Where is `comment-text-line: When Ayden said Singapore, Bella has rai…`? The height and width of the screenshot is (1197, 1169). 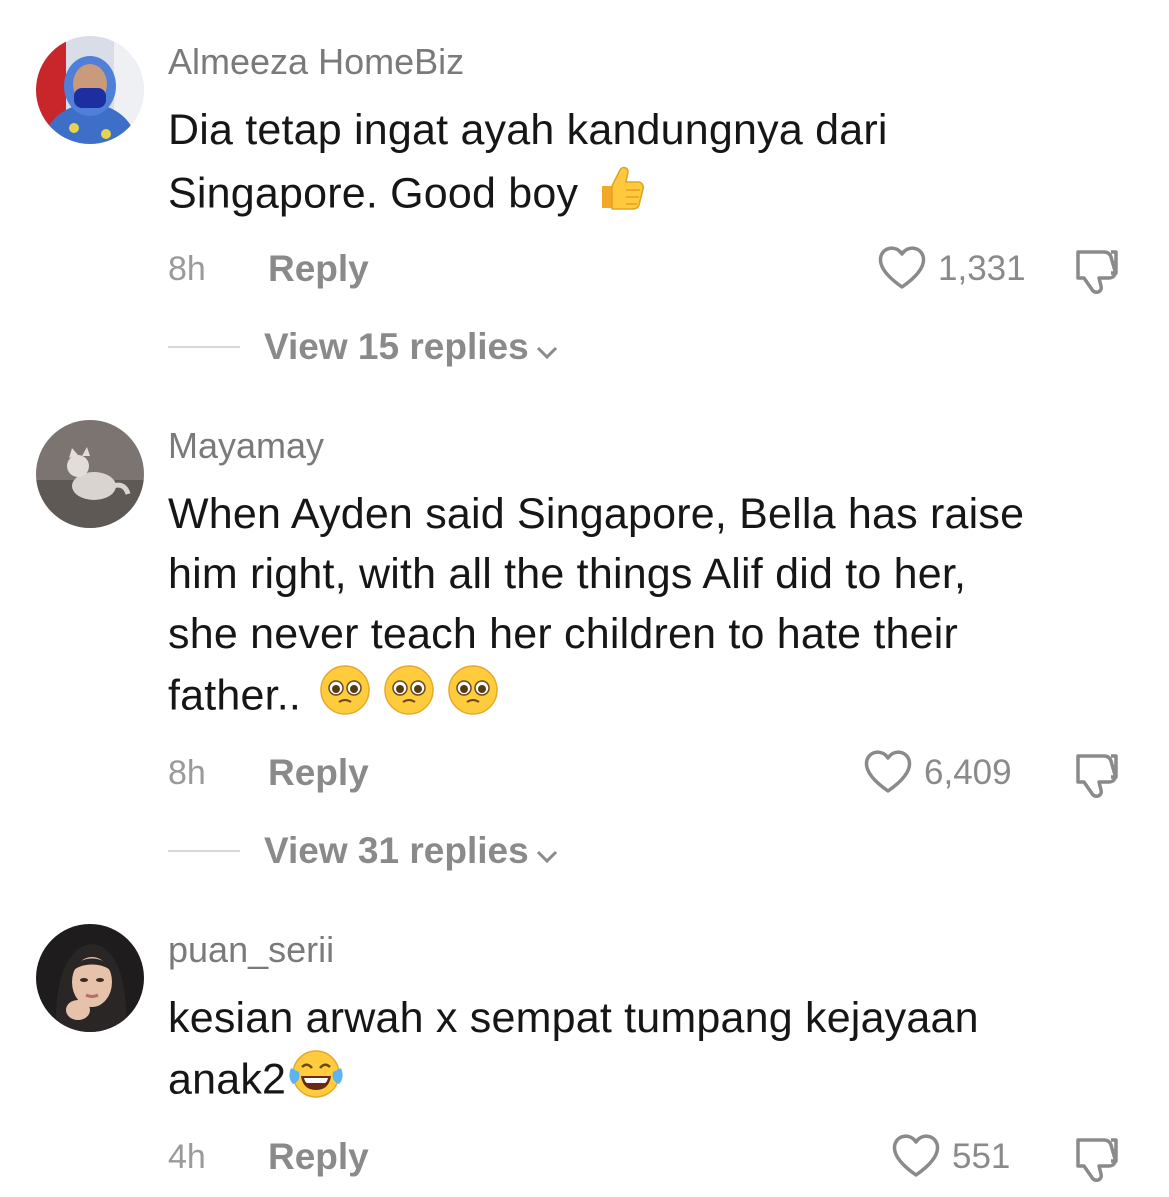
comment-text-line: When Ayden said Singapore, Bella has rai… is located at coordinates (596, 514).